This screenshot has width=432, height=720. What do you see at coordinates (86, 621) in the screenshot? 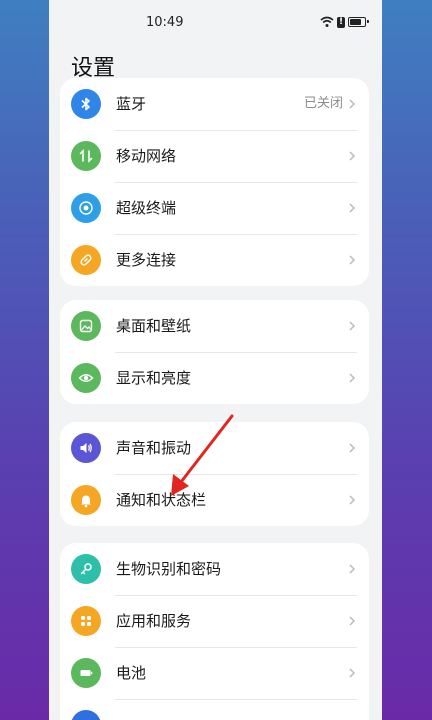
I see `apps-icon` at bounding box center [86, 621].